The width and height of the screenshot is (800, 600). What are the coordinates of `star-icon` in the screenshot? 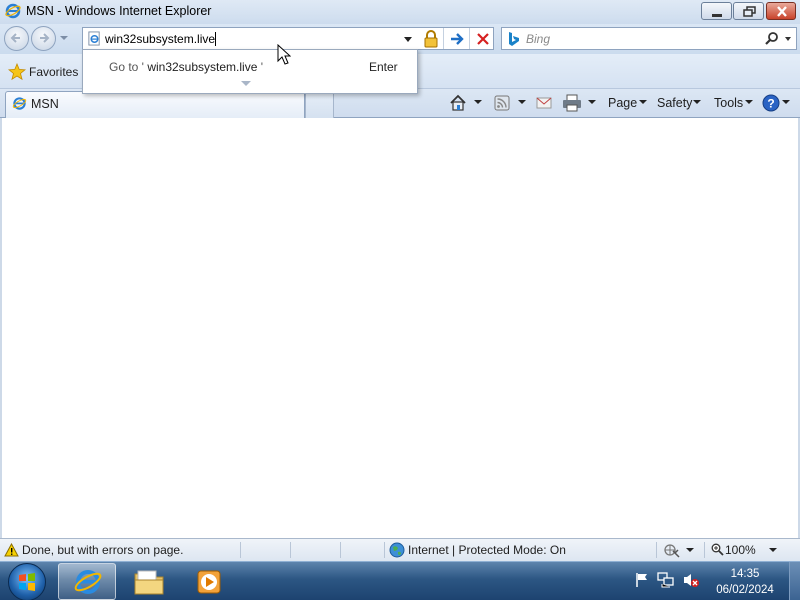 It's located at (17, 72).